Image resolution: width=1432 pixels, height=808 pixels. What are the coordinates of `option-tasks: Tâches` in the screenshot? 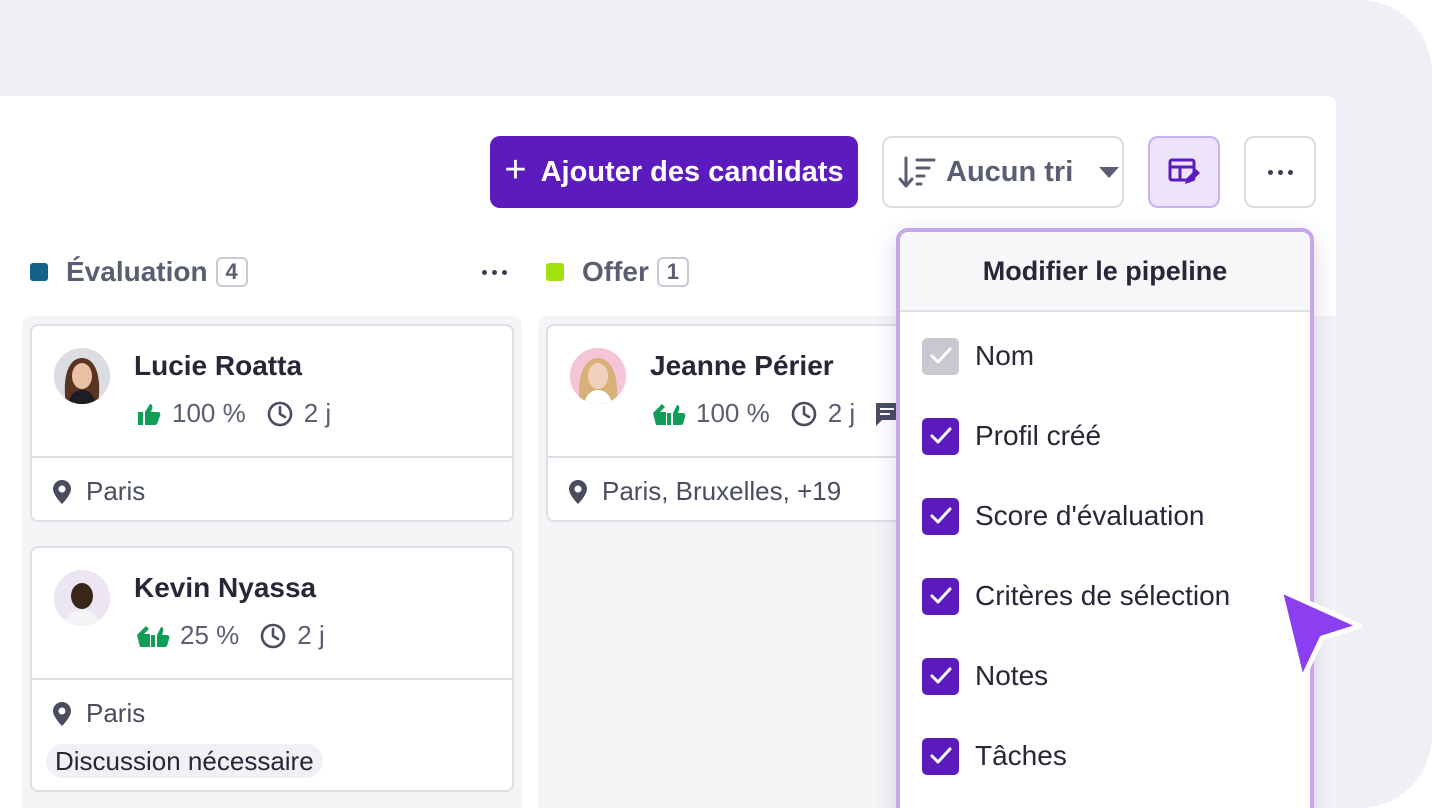 It's located at (994, 756).